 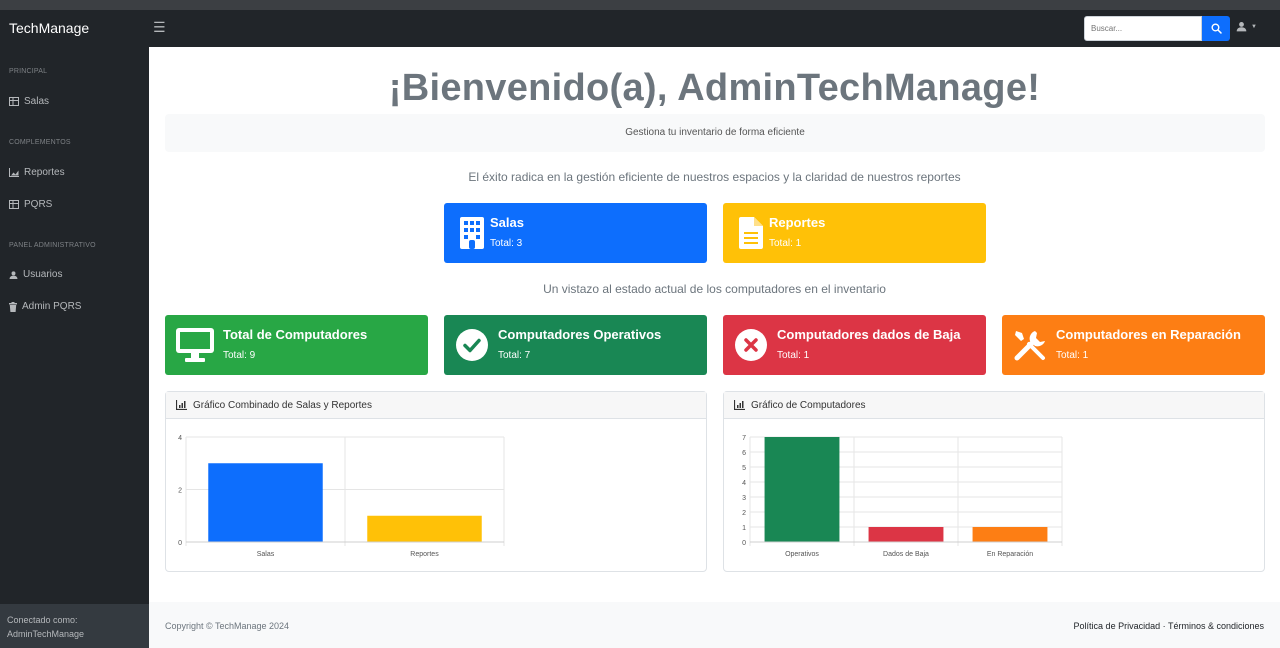 I want to click on sidebar-item-label: Reportes, so click(x=44, y=172).